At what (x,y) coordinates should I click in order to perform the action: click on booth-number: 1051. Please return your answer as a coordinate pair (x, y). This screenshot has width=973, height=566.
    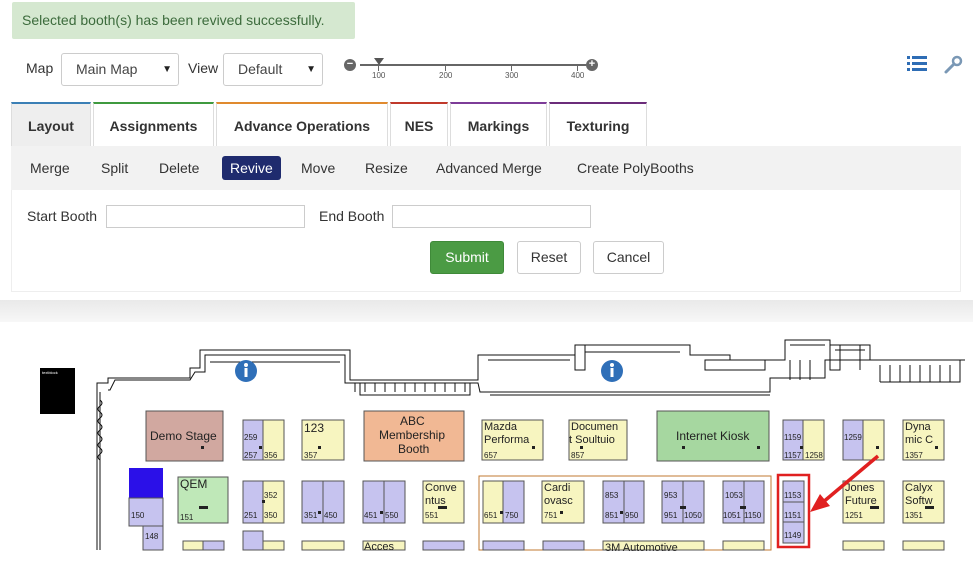
    Looking at the image, I should click on (732, 515).